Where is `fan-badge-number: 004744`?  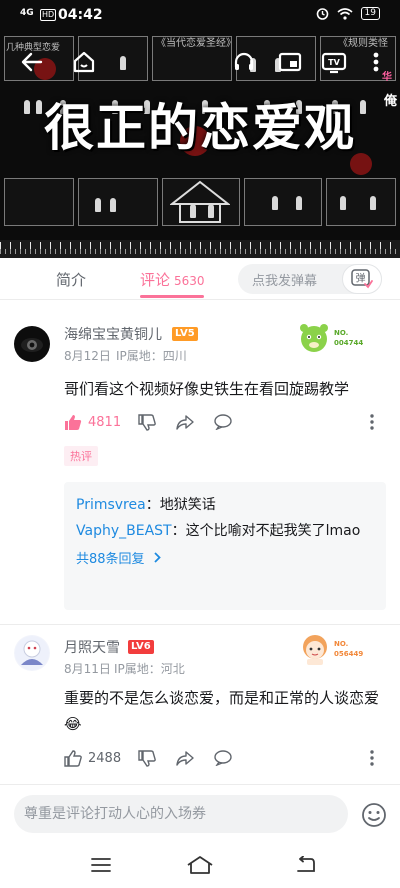 fan-badge-number: 004744 is located at coordinates (349, 343).